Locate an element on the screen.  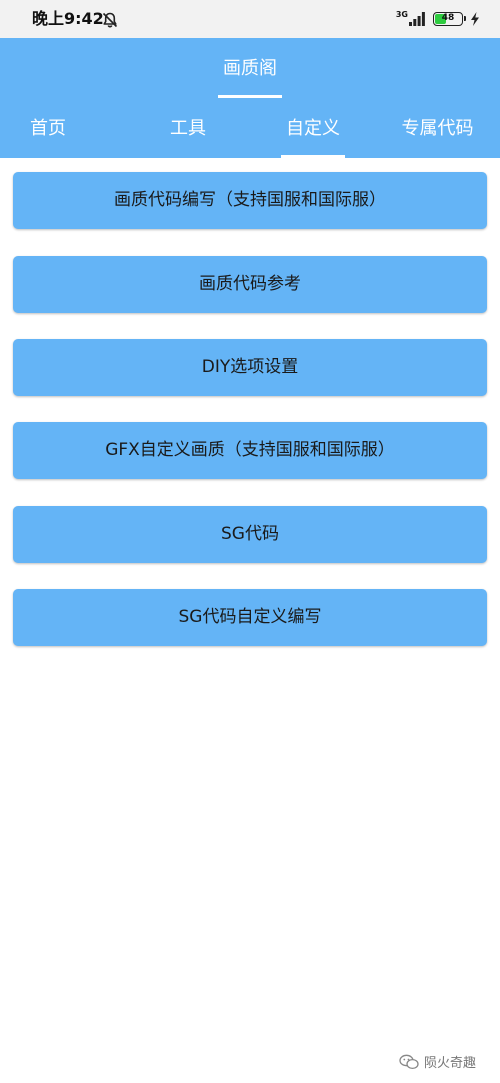
tab-home: 首页 is located at coordinates (48, 129).